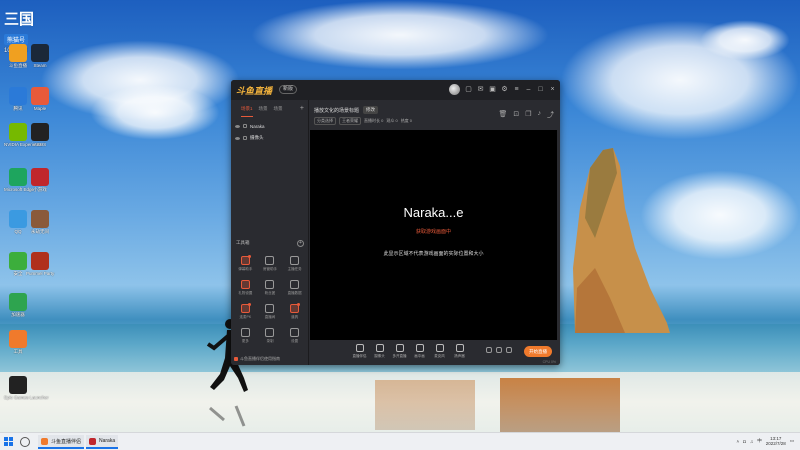 This screenshot has width=800, height=450. What do you see at coordinates (374, 120) in the screenshot?
I see `live-duration: 直播时长 0` at bounding box center [374, 120].